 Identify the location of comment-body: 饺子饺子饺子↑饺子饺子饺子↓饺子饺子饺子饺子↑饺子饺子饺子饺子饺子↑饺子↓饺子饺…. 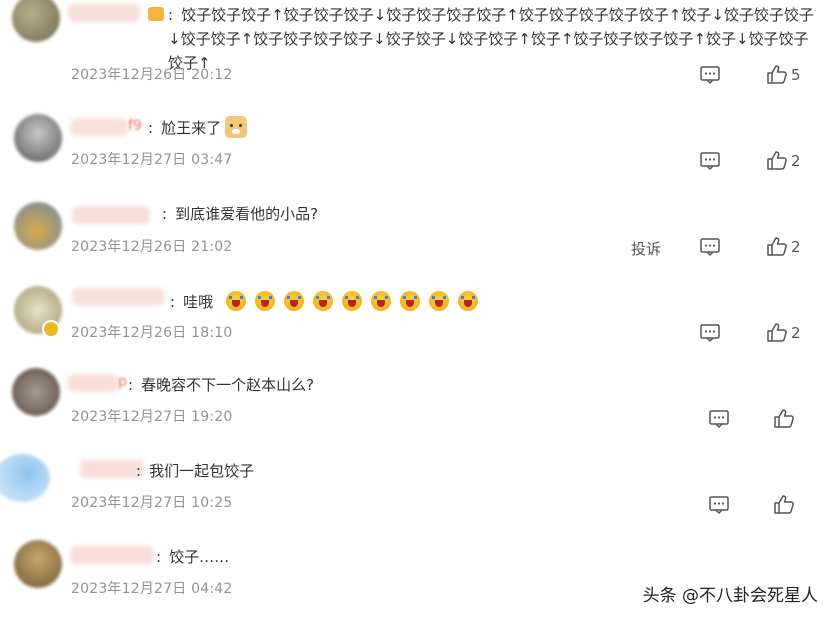
(491, 39).